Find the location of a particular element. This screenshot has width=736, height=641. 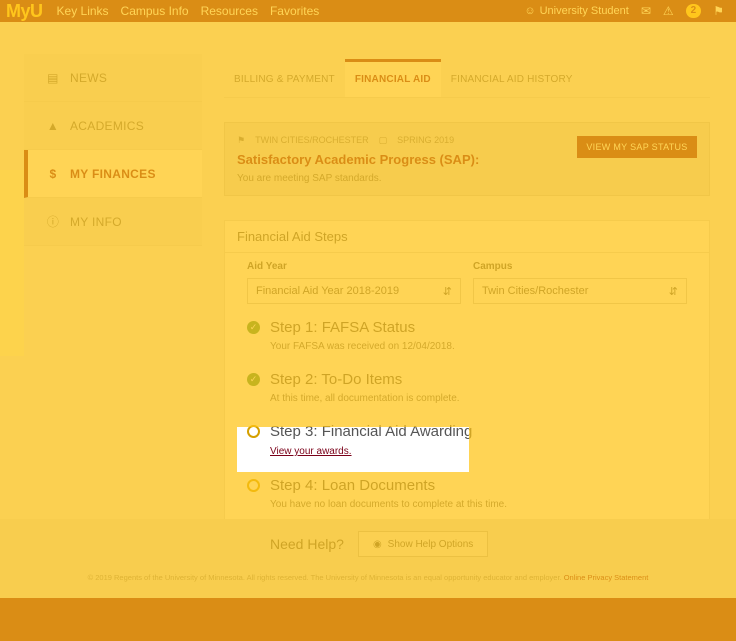

top-bar-right: ☺ University Student ✉ ⚠ 2 ⚑ is located at coordinates (630, 11).